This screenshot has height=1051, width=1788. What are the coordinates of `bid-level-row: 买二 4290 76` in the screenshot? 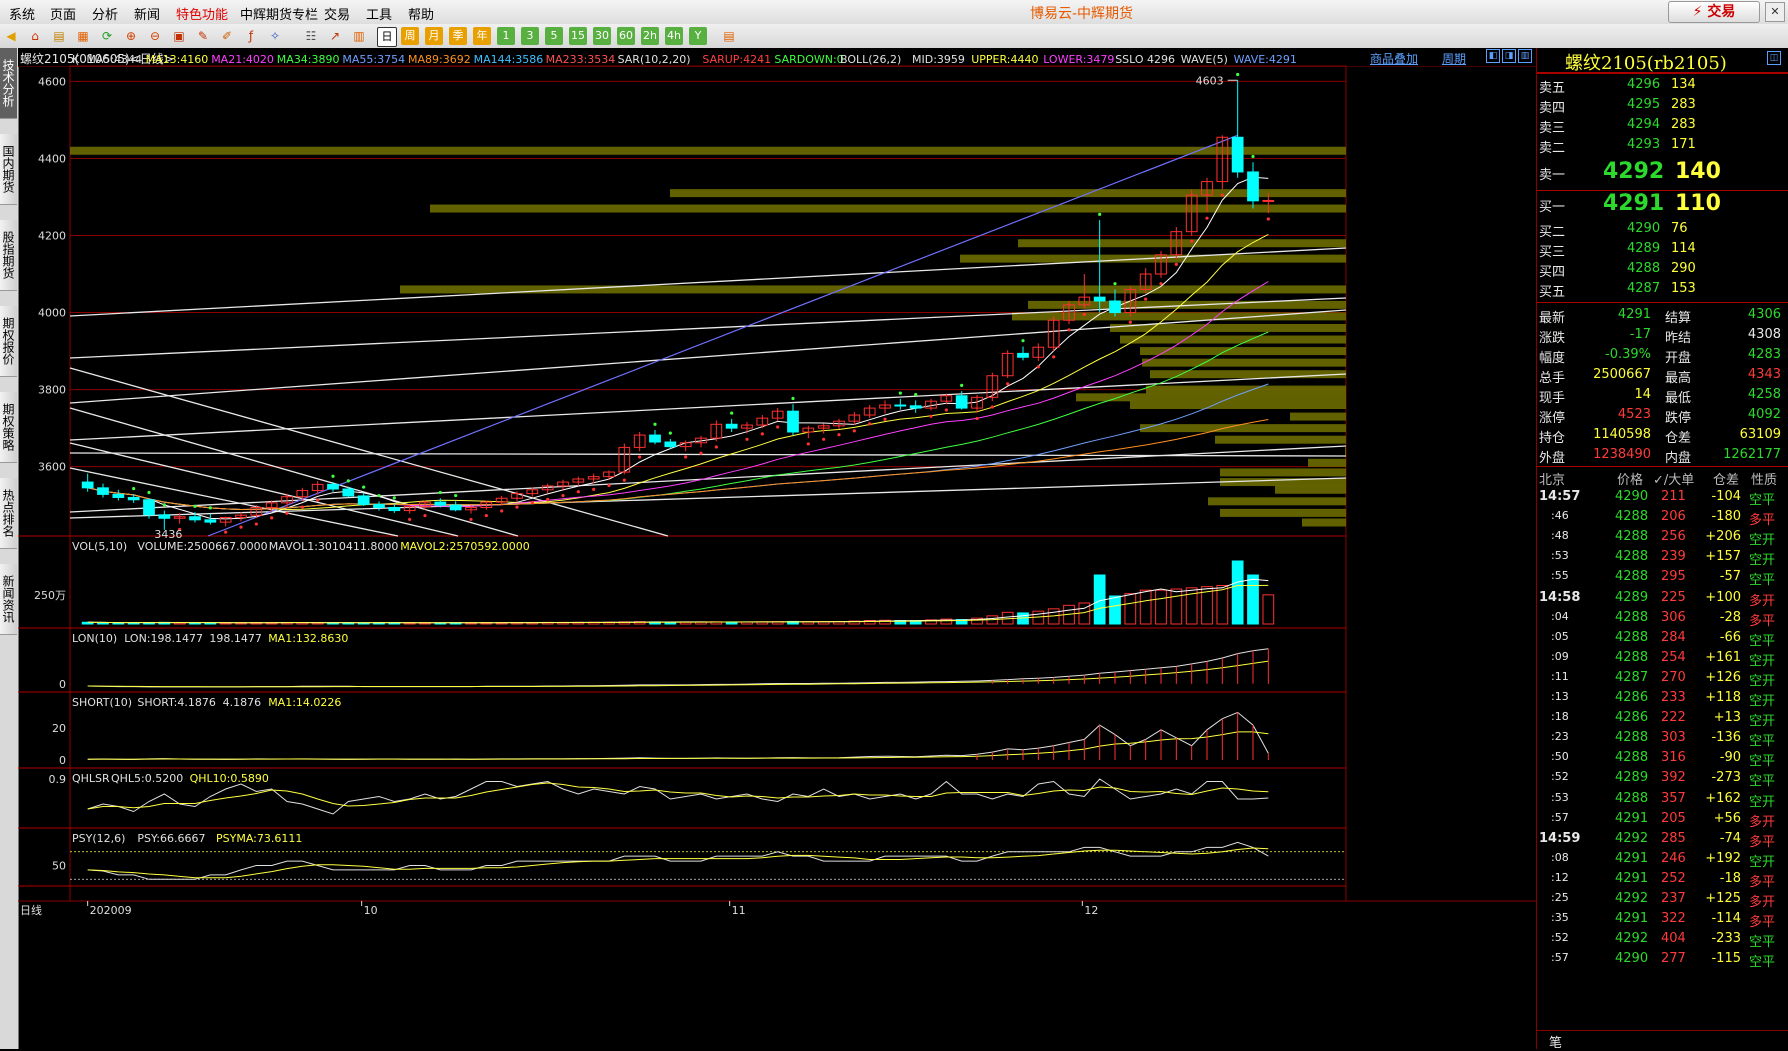 It's located at (1662, 230).